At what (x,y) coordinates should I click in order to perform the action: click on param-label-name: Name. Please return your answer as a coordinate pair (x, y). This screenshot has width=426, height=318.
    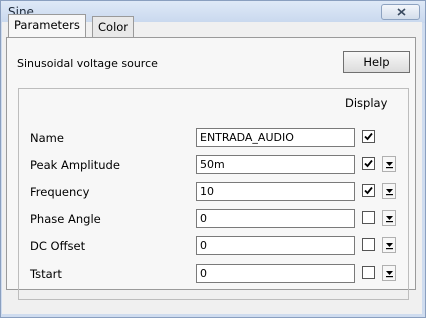
    Looking at the image, I should click on (47, 138).